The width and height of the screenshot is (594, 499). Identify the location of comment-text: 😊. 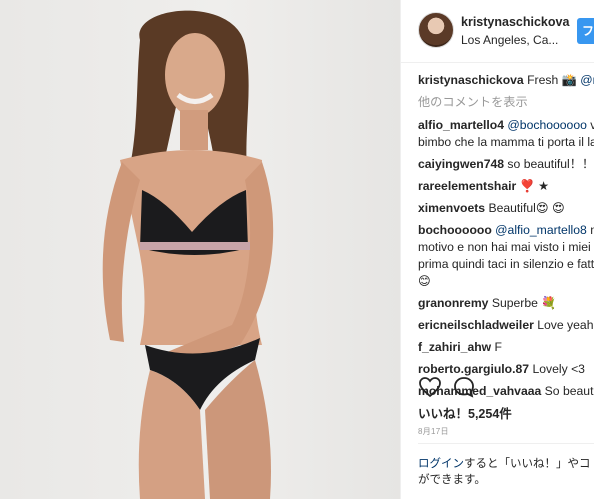
(424, 281).